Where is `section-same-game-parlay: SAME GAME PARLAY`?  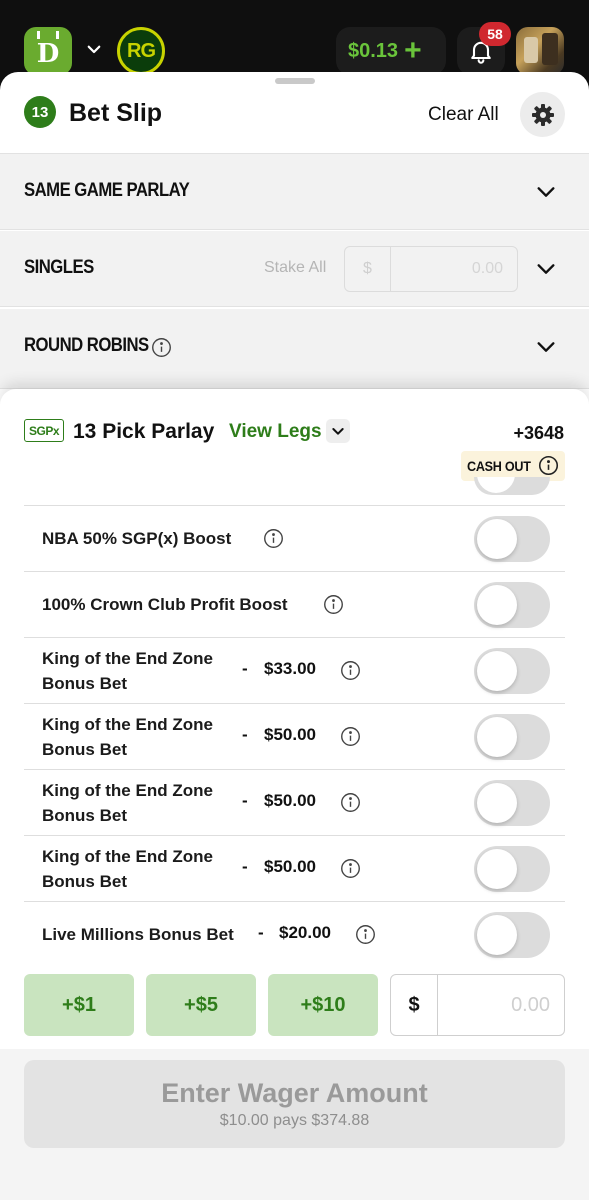
section-same-game-parlay: SAME GAME PARLAY is located at coordinates (294, 192).